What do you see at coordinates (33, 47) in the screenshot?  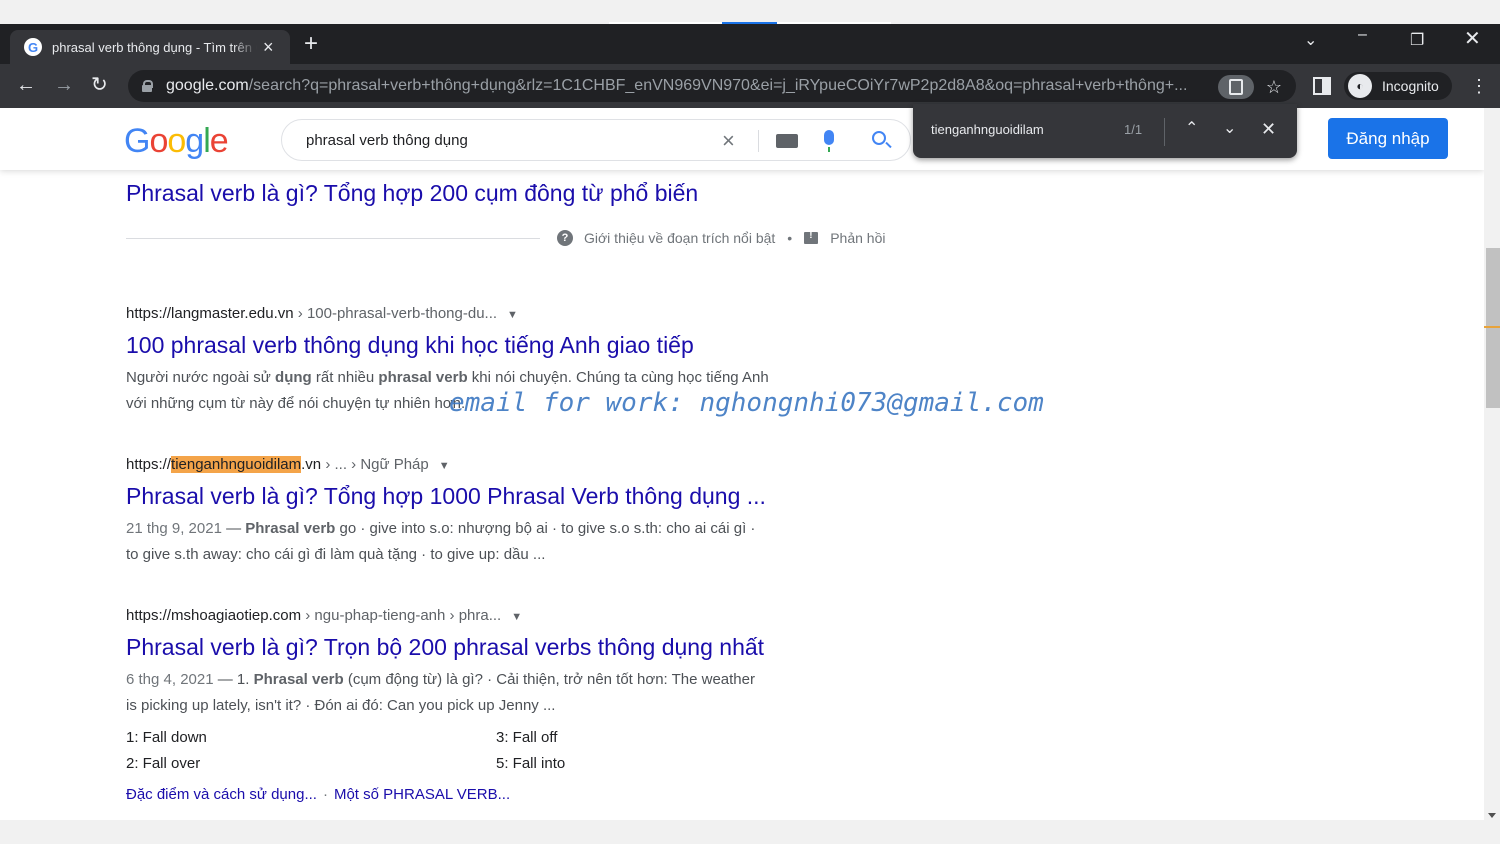 I see `google-favicon-icon: G` at bounding box center [33, 47].